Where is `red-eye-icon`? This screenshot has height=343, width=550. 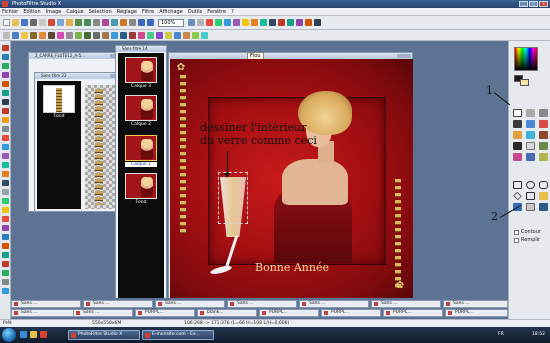
red-eye-icon is located at coordinates (281, 22).